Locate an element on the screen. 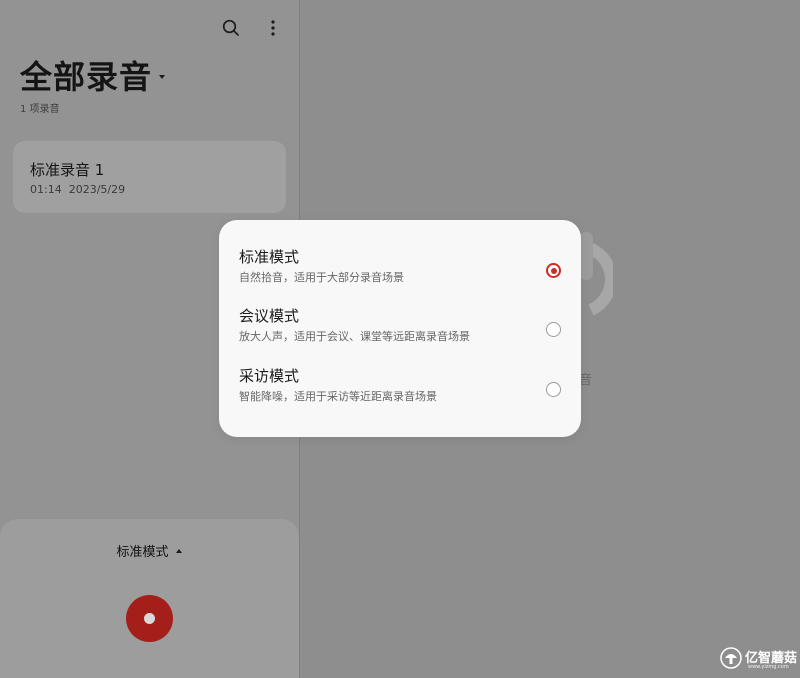 The height and width of the screenshot is (678, 800). watermark: 亿智蘑菇 www.yizmg.com is located at coordinates (758, 660).